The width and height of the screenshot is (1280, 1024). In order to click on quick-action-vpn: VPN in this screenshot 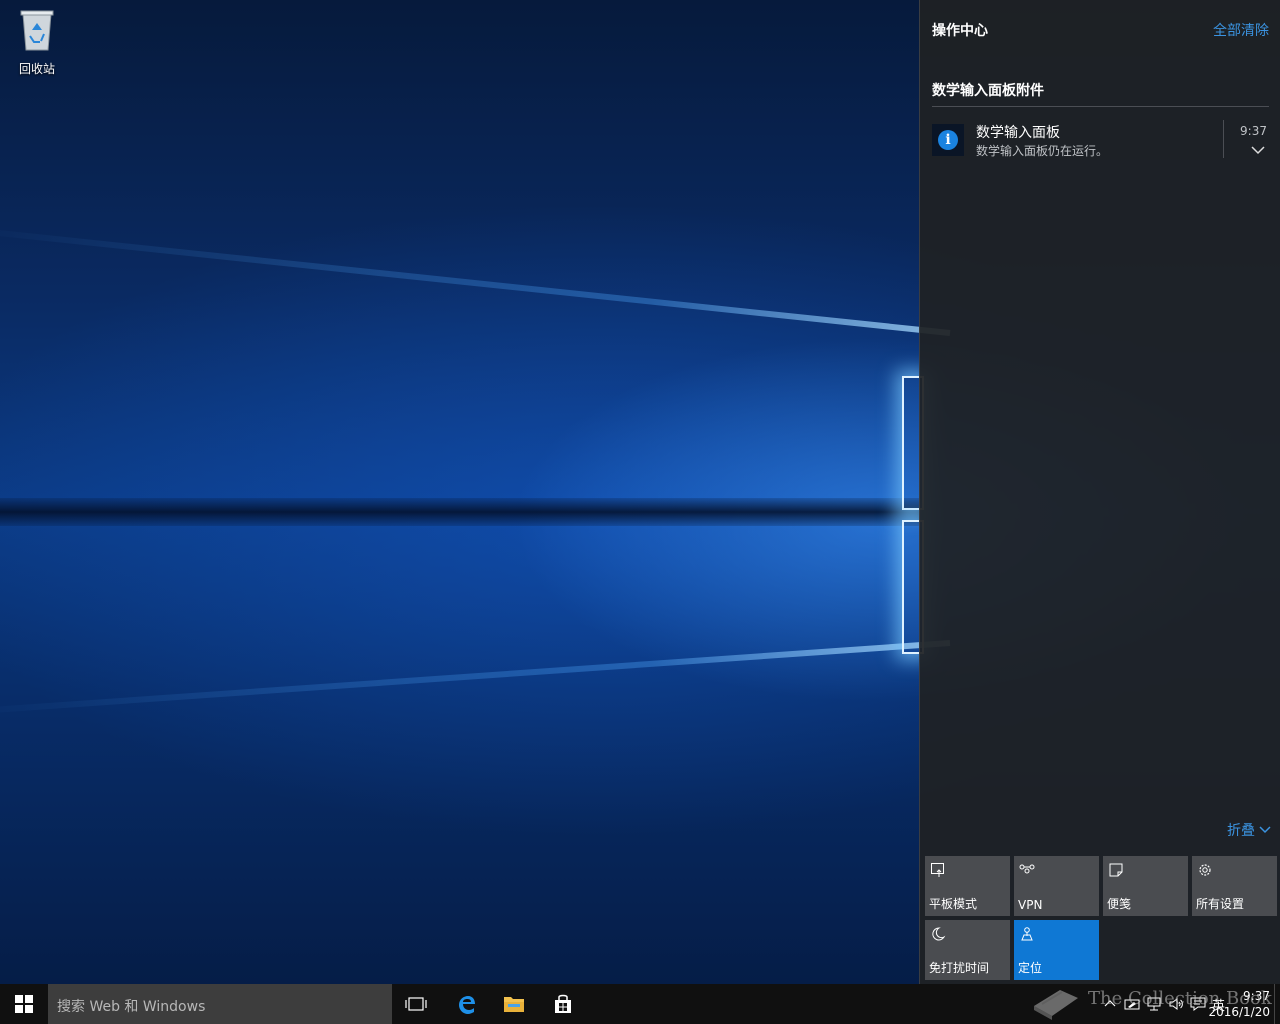, I will do `click(1056, 886)`.